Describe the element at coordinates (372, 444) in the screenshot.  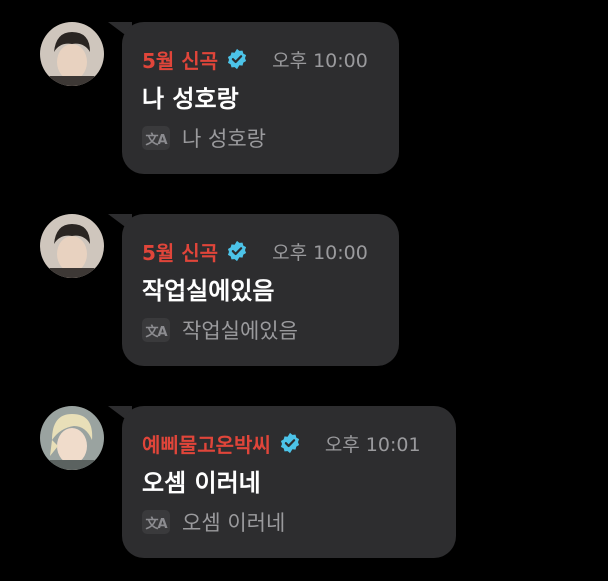
I see `message-time: 오후 10:01` at that location.